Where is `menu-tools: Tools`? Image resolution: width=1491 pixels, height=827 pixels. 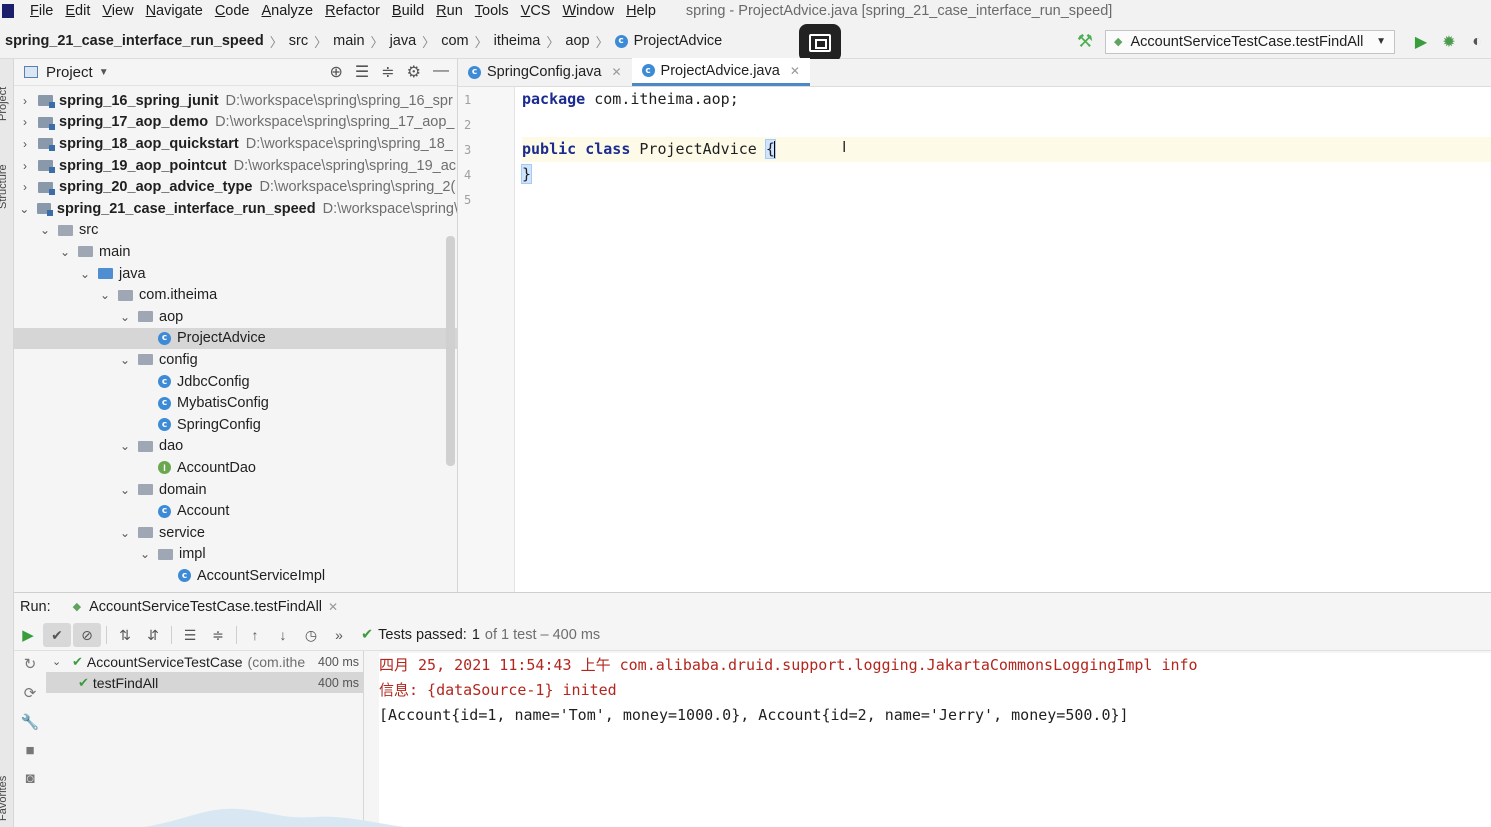
menu-tools: Tools is located at coordinates (492, 11).